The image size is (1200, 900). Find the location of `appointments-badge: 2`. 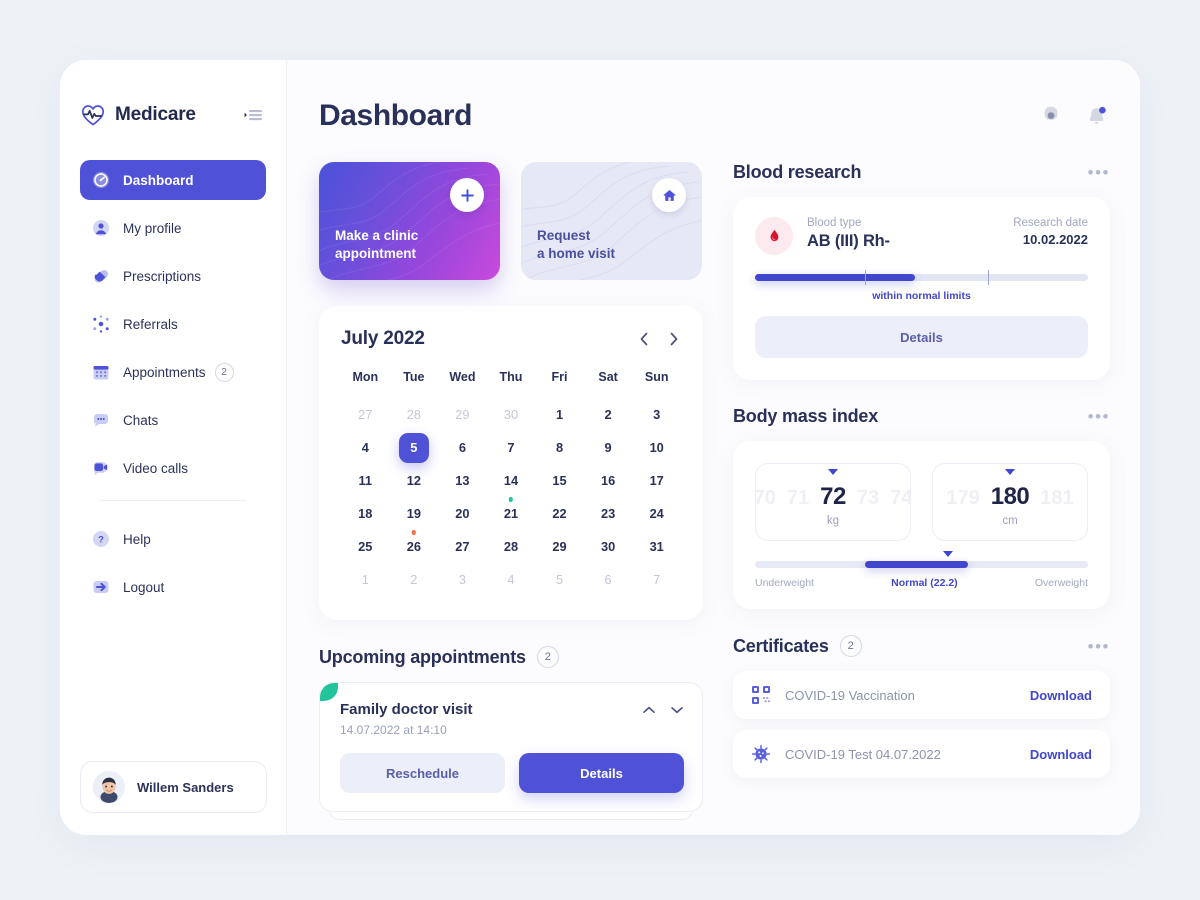

appointments-badge: 2 is located at coordinates (224, 372).